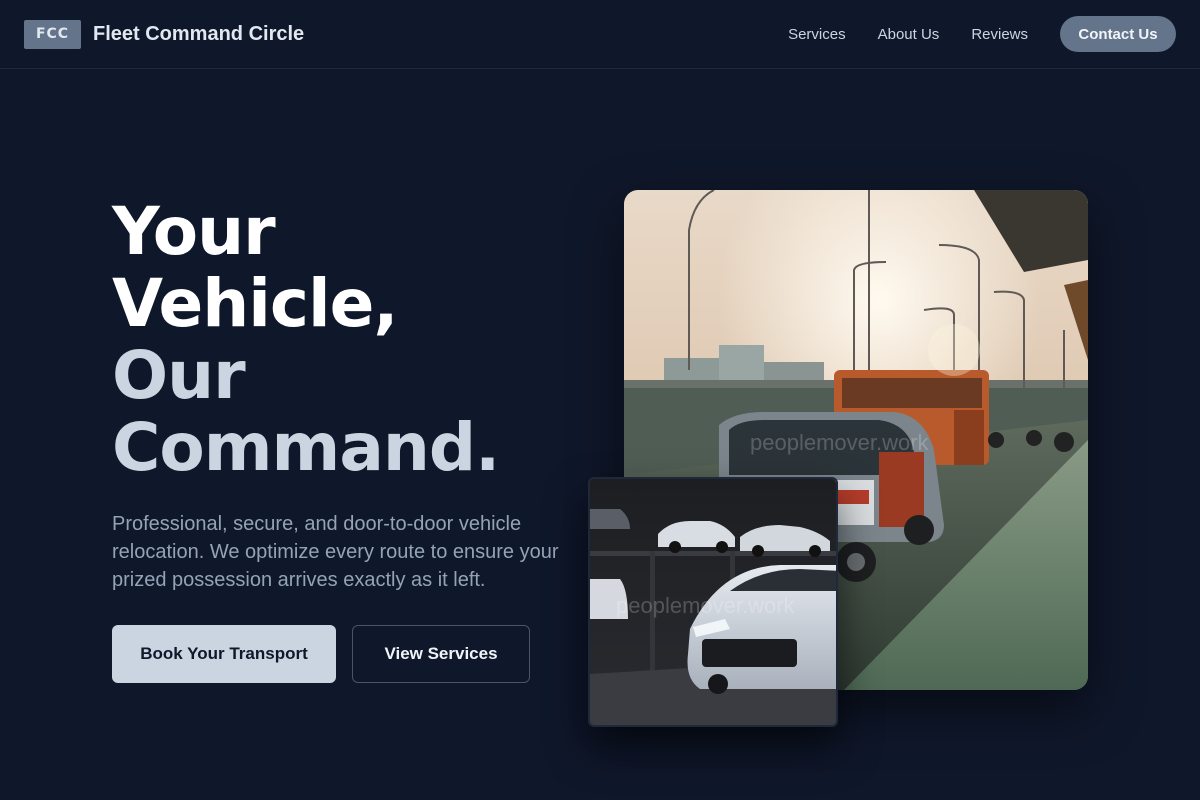  What do you see at coordinates (194, 231) in the screenshot?
I see `headline-line-1: Your` at bounding box center [194, 231].